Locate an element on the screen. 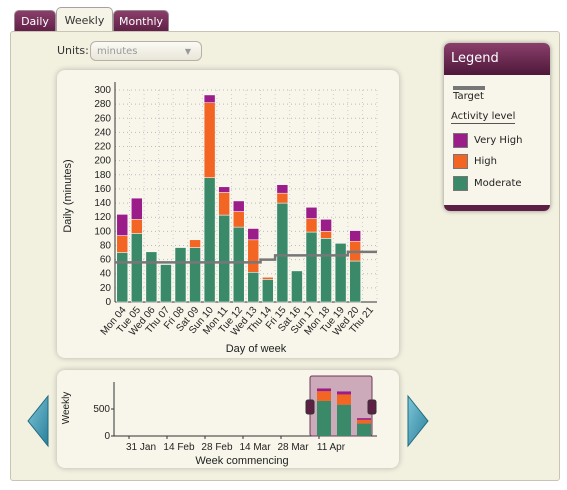 This screenshot has height=490, width=567. y-tick-label: 180 is located at coordinates (102, 175).